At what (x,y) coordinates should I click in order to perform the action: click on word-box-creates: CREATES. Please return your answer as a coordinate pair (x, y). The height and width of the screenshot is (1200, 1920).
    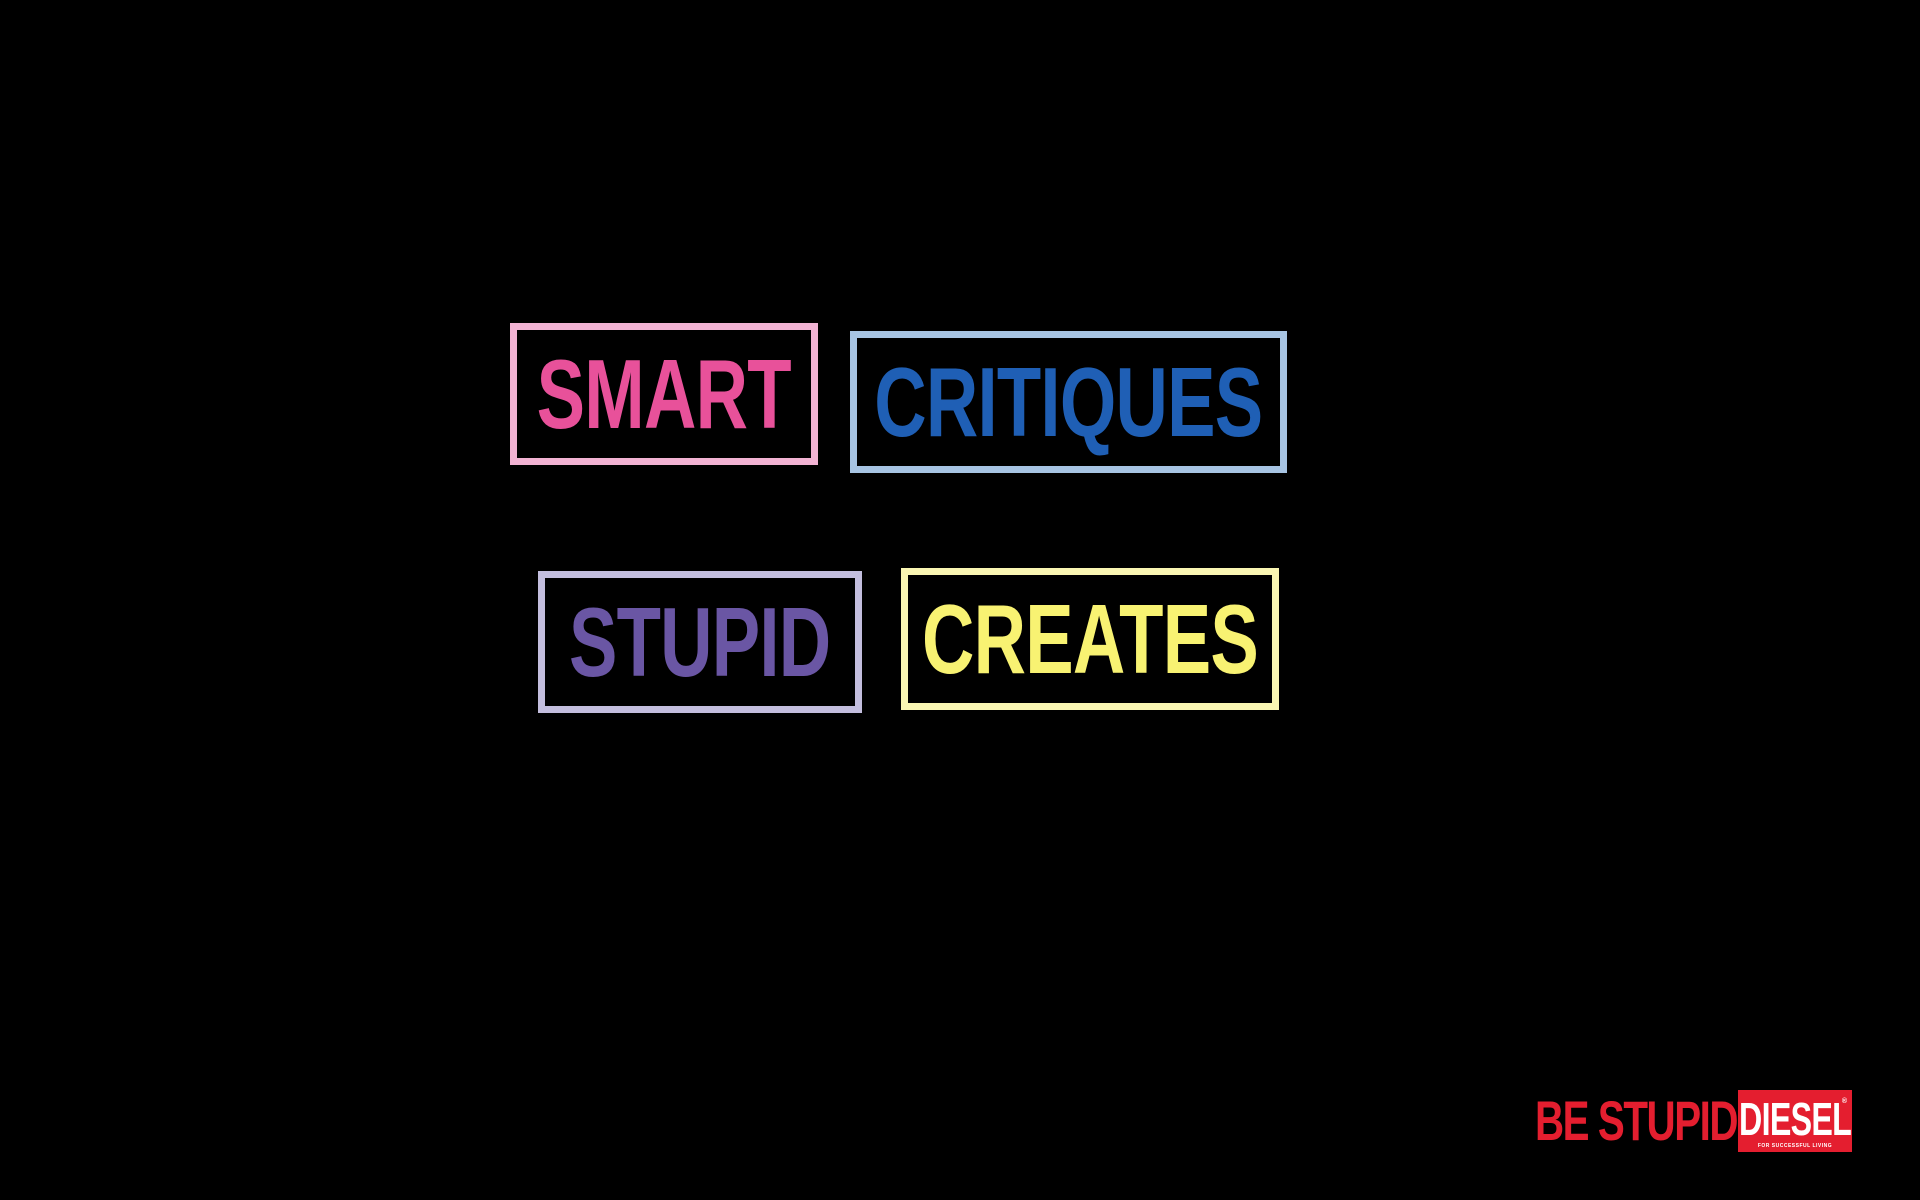
    Looking at the image, I should click on (1090, 639).